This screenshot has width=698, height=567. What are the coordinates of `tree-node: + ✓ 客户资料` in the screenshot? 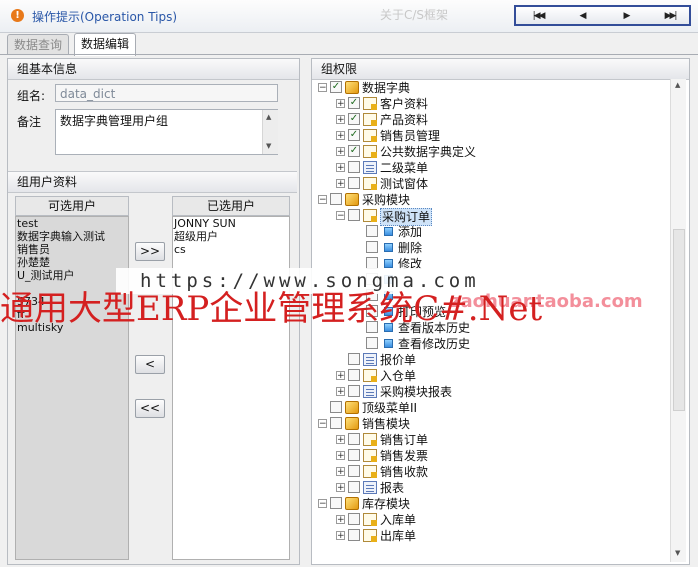 It's located at (490, 104).